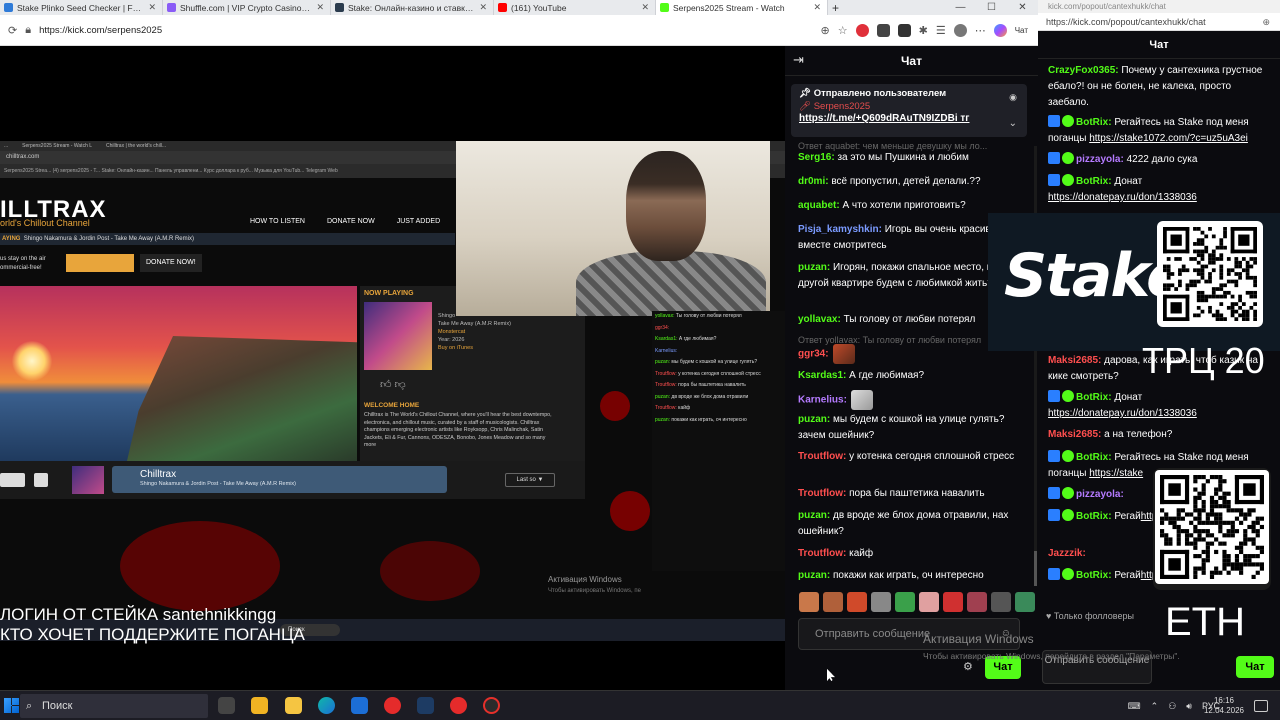 Image resolution: width=1280 pixels, height=720 pixels. What do you see at coordinates (836, 7) in the screenshot?
I see `new-tab-button: +` at bounding box center [836, 7].